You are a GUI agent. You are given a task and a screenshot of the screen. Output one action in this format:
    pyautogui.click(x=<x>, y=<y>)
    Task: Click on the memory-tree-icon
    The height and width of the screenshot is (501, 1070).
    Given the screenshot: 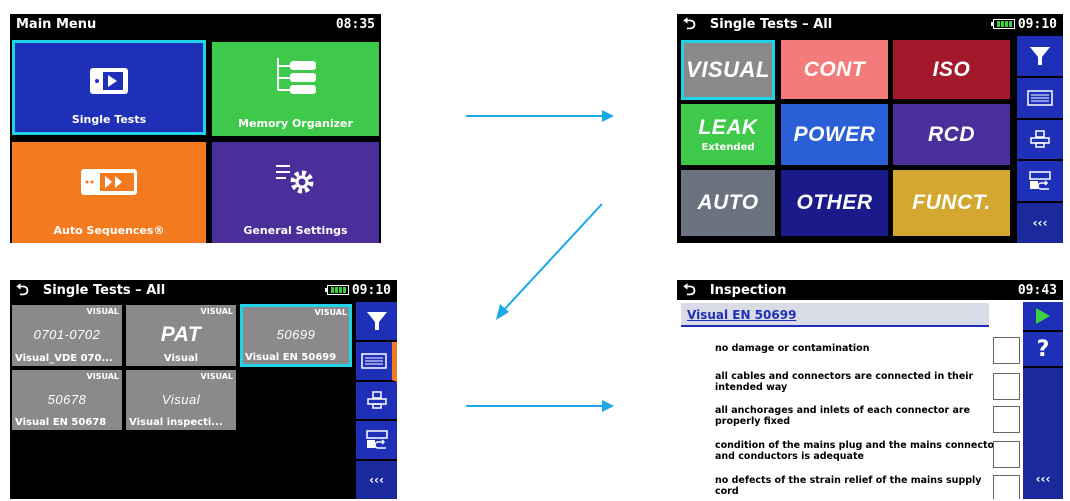 What is the action you would take?
    pyautogui.click(x=296, y=76)
    